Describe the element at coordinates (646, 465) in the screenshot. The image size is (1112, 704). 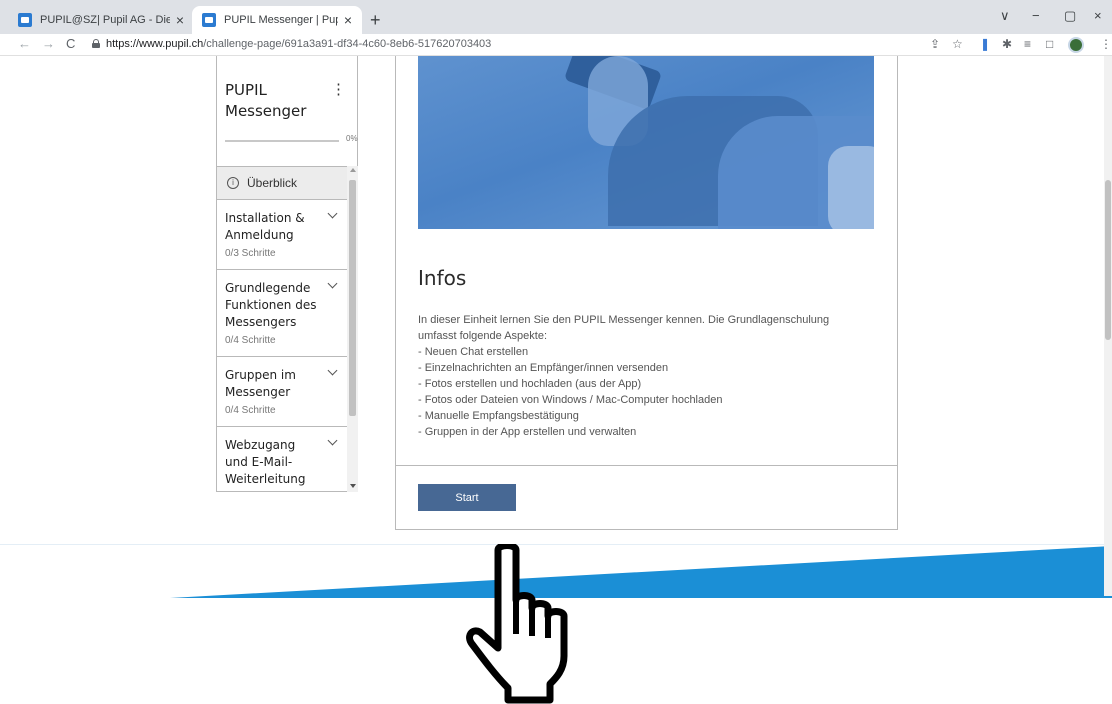
I see `card-divider` at that location.